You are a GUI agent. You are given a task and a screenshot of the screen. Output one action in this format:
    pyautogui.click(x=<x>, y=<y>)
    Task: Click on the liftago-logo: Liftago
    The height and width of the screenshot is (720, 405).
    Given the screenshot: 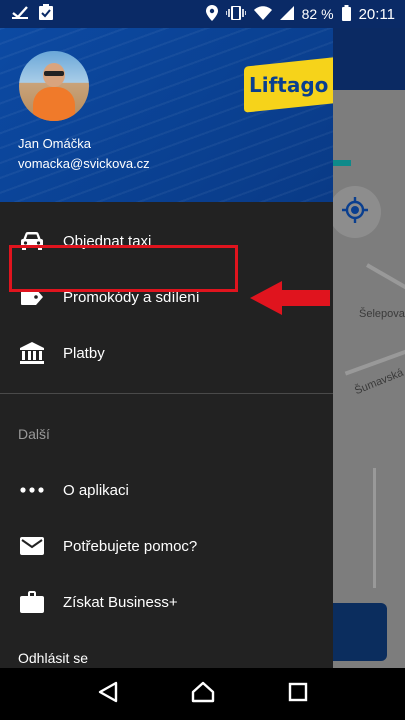 What is the action you would take?
    pyautogui.click(x=288, y=85)
    